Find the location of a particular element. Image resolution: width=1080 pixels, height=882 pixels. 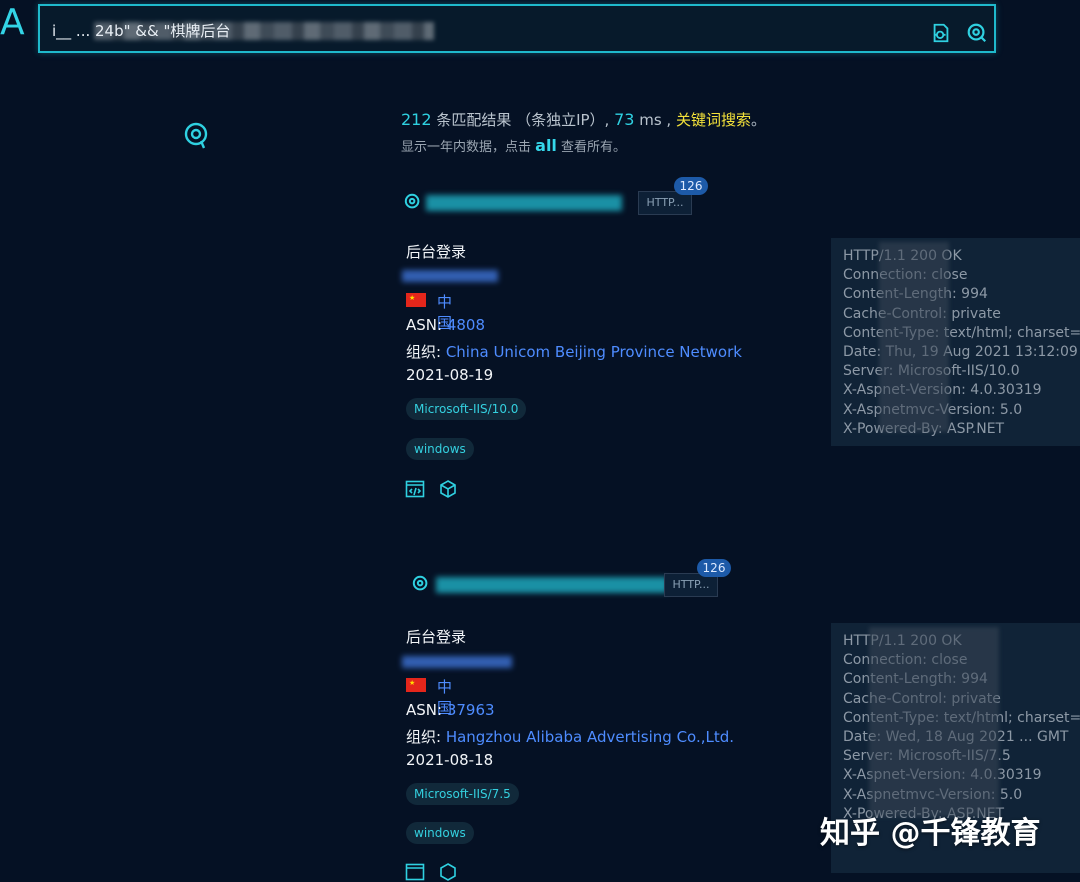

image-search-icon is located at coordinates (941, 33).